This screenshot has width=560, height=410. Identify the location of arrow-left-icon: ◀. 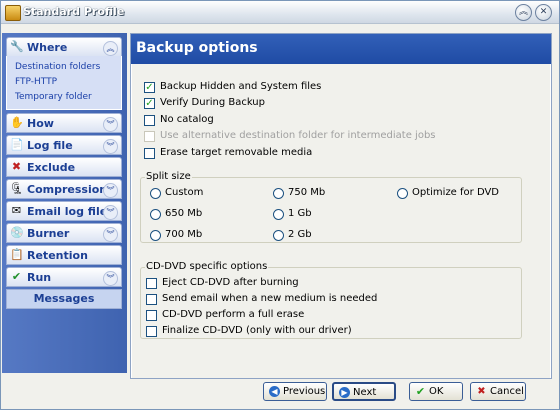
(274, 391).